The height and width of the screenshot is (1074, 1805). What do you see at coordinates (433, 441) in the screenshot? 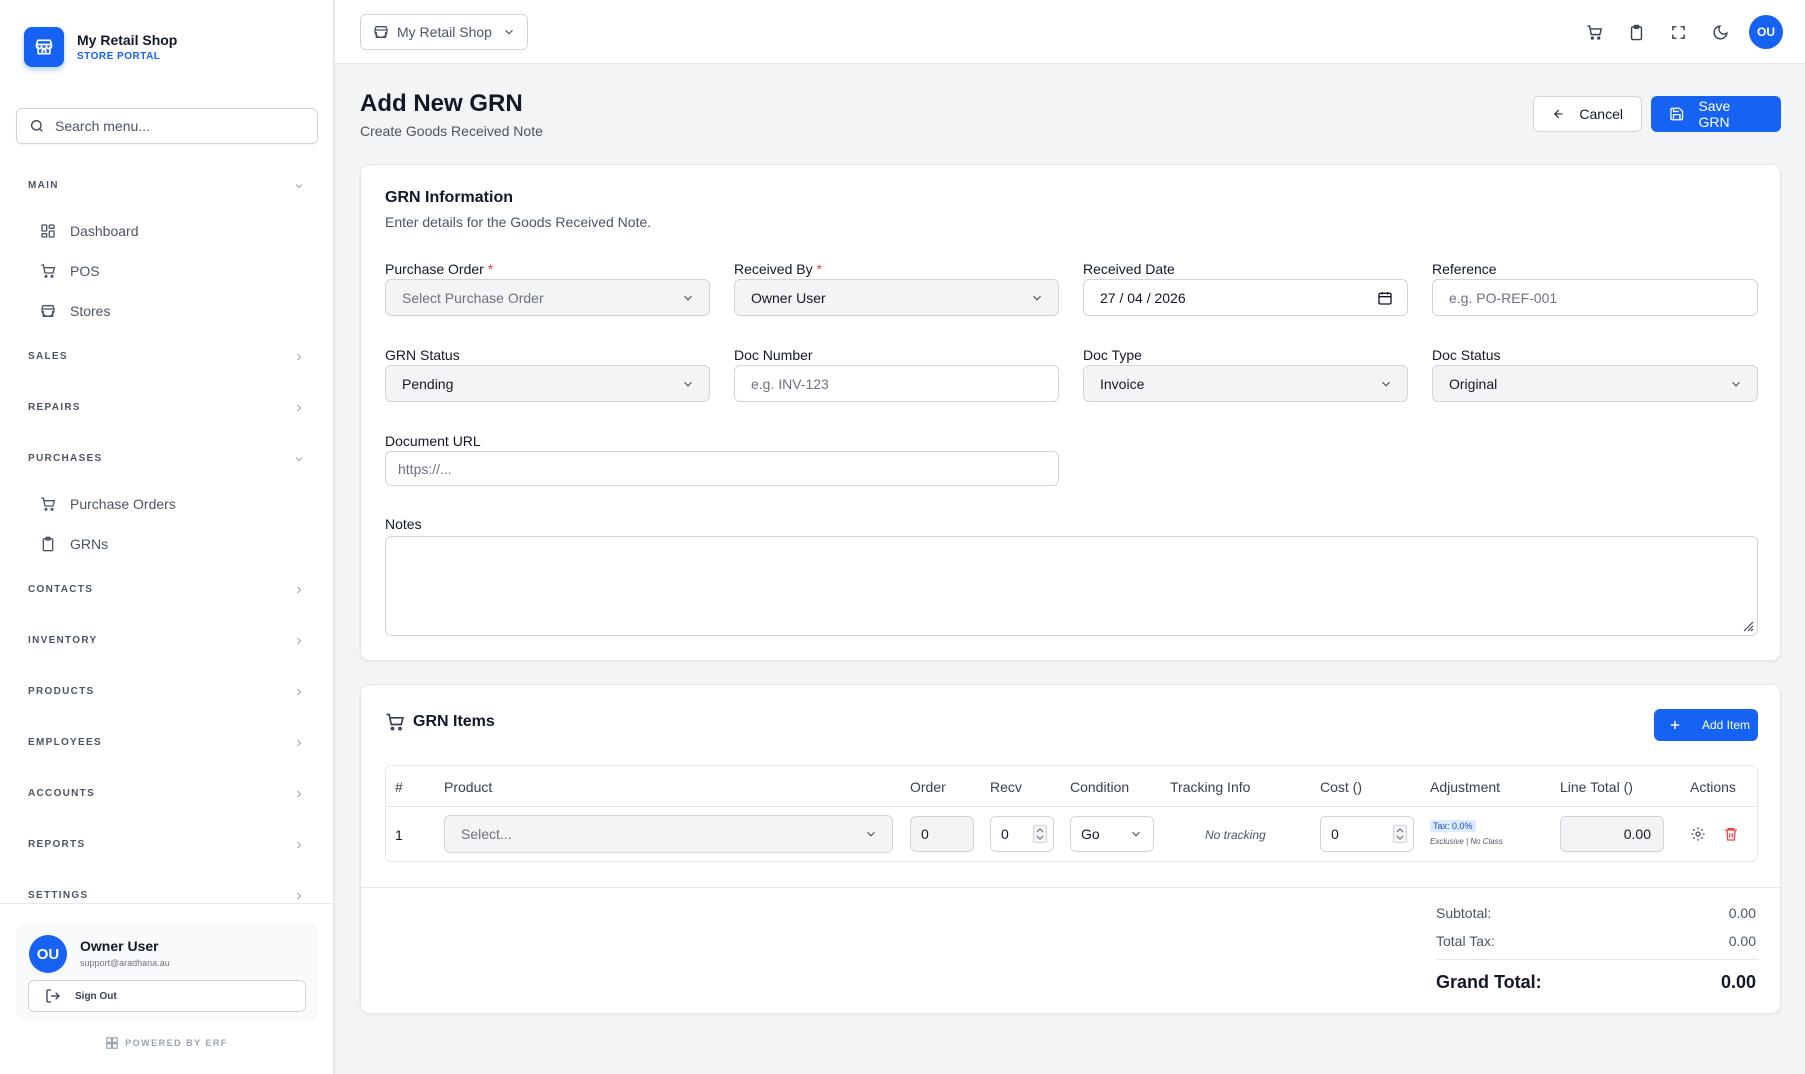
I see `document-url-label: Document URL` at bounding box center [433, 441].